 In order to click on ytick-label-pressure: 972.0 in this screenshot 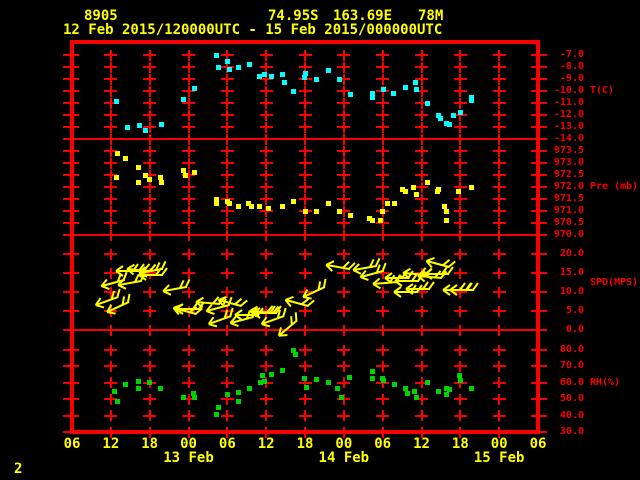, I will do `click(568, 186)`.